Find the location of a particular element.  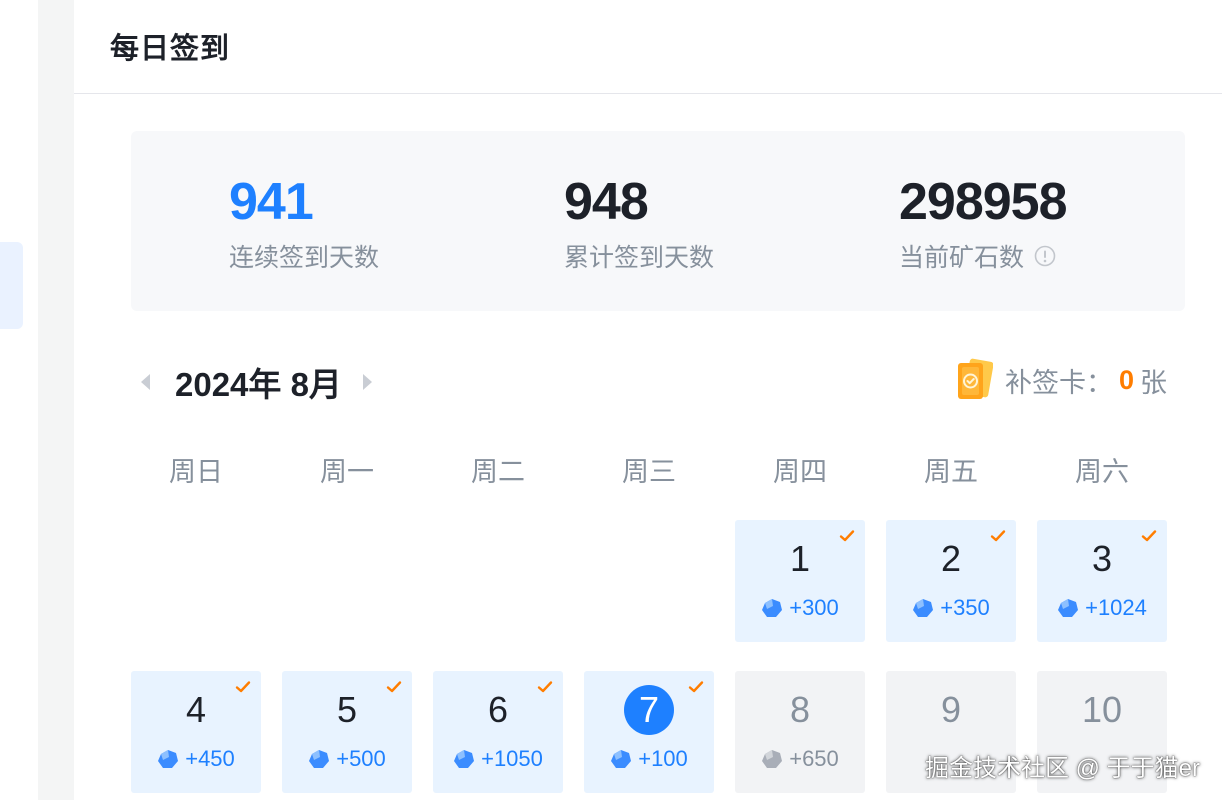

weekday-label: 周日 is located at coordinates (196, 472).